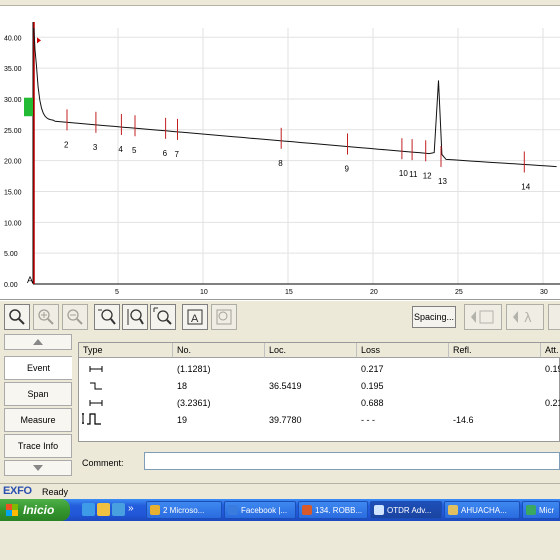 This screenshot has width=560, height=560. I want to click on x-tick-label: 25, so click(459, 292).